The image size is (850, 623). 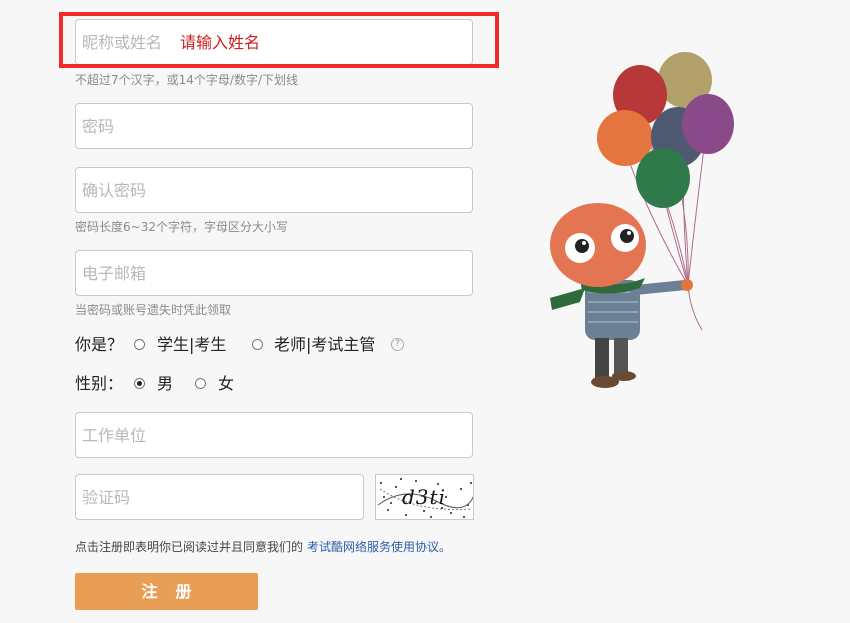 What do you see at coordinates (274, 435) in the screenshot?
I see `workplace-input: 工作单位` at bounding box center [274, 435].